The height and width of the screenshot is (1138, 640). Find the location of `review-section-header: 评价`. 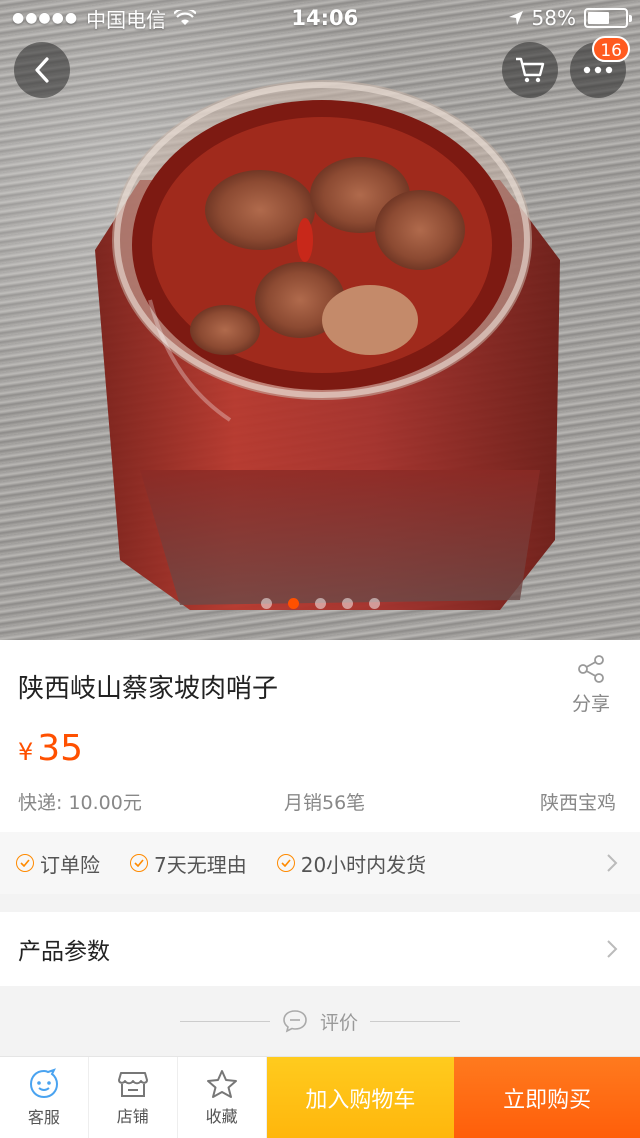

review-section-header: 评价 is located at coordinates (320, 1021).